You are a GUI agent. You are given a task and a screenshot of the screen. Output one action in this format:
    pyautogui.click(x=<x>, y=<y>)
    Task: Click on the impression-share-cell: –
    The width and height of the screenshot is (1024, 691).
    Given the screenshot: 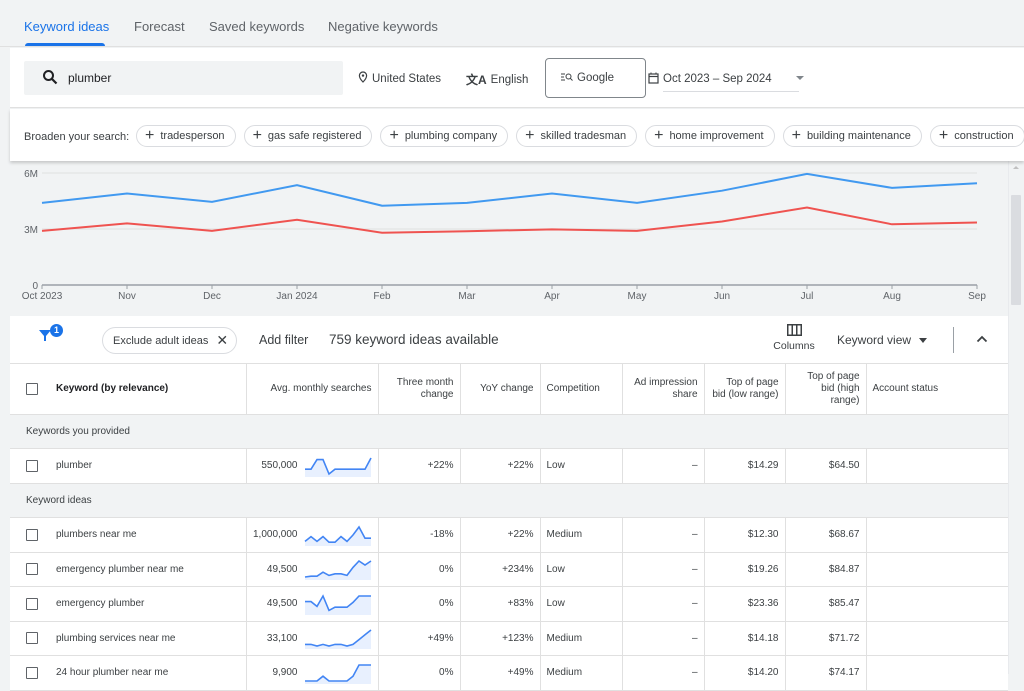 What is the action you would take?
    pyautogui.click(x=663, y=638)
    